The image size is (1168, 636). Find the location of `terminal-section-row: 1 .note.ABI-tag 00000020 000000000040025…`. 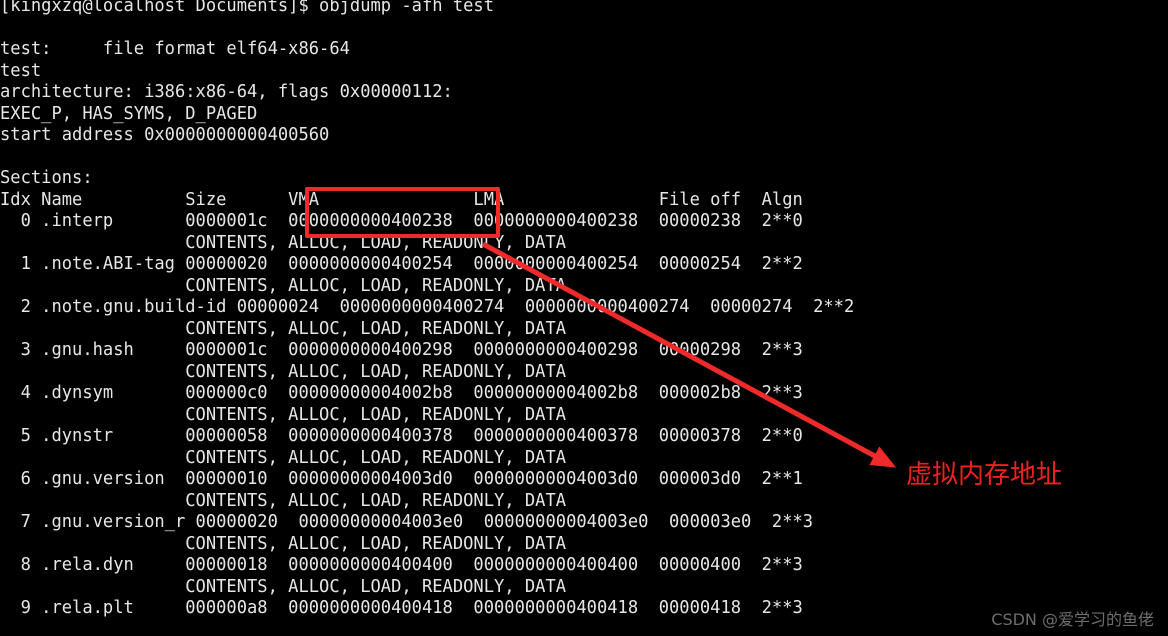

terminal-section-row: 1 .note.ABI-tag 00000020 000000000040025… is located at coordinates (401, 264).